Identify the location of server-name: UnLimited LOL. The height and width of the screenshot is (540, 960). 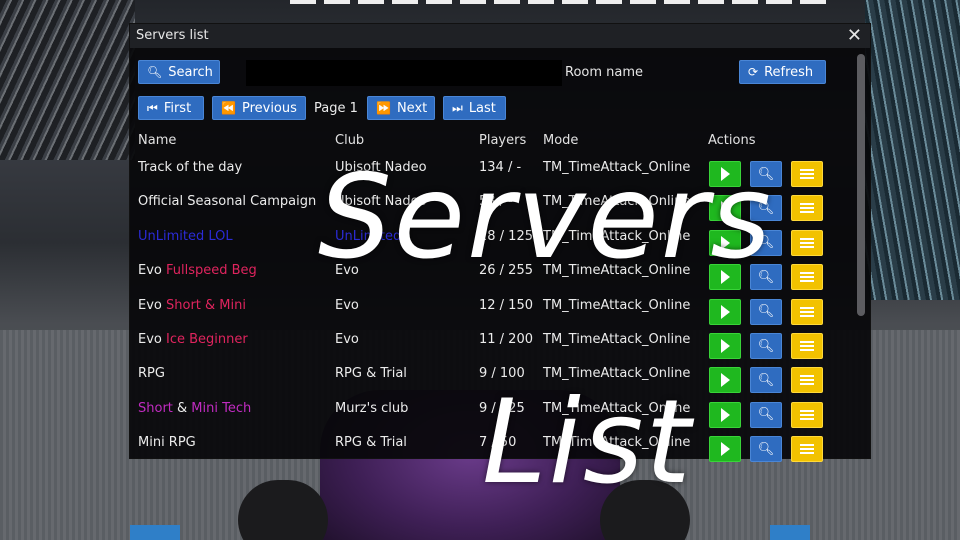
(185, 236).